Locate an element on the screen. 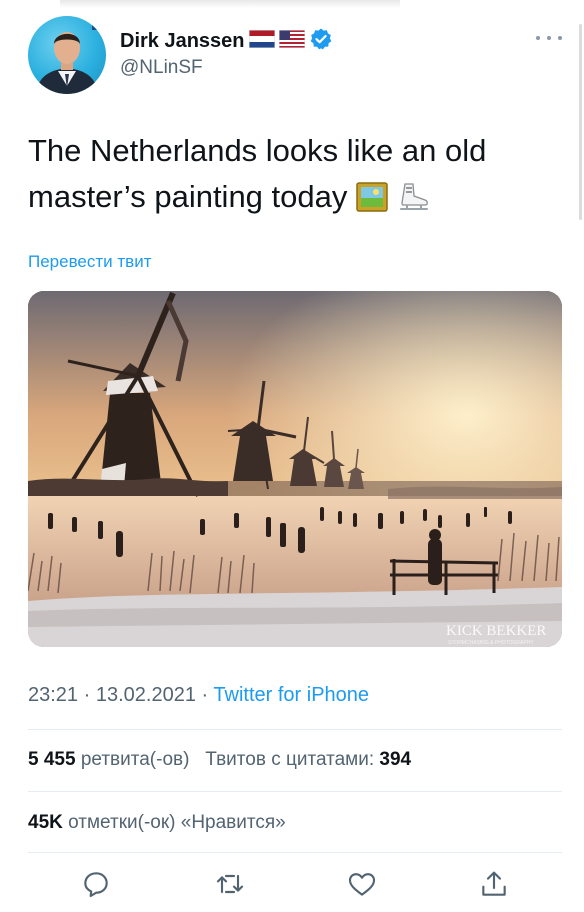  author-name: Dirk Janssen is located at coordinates (182, 41).